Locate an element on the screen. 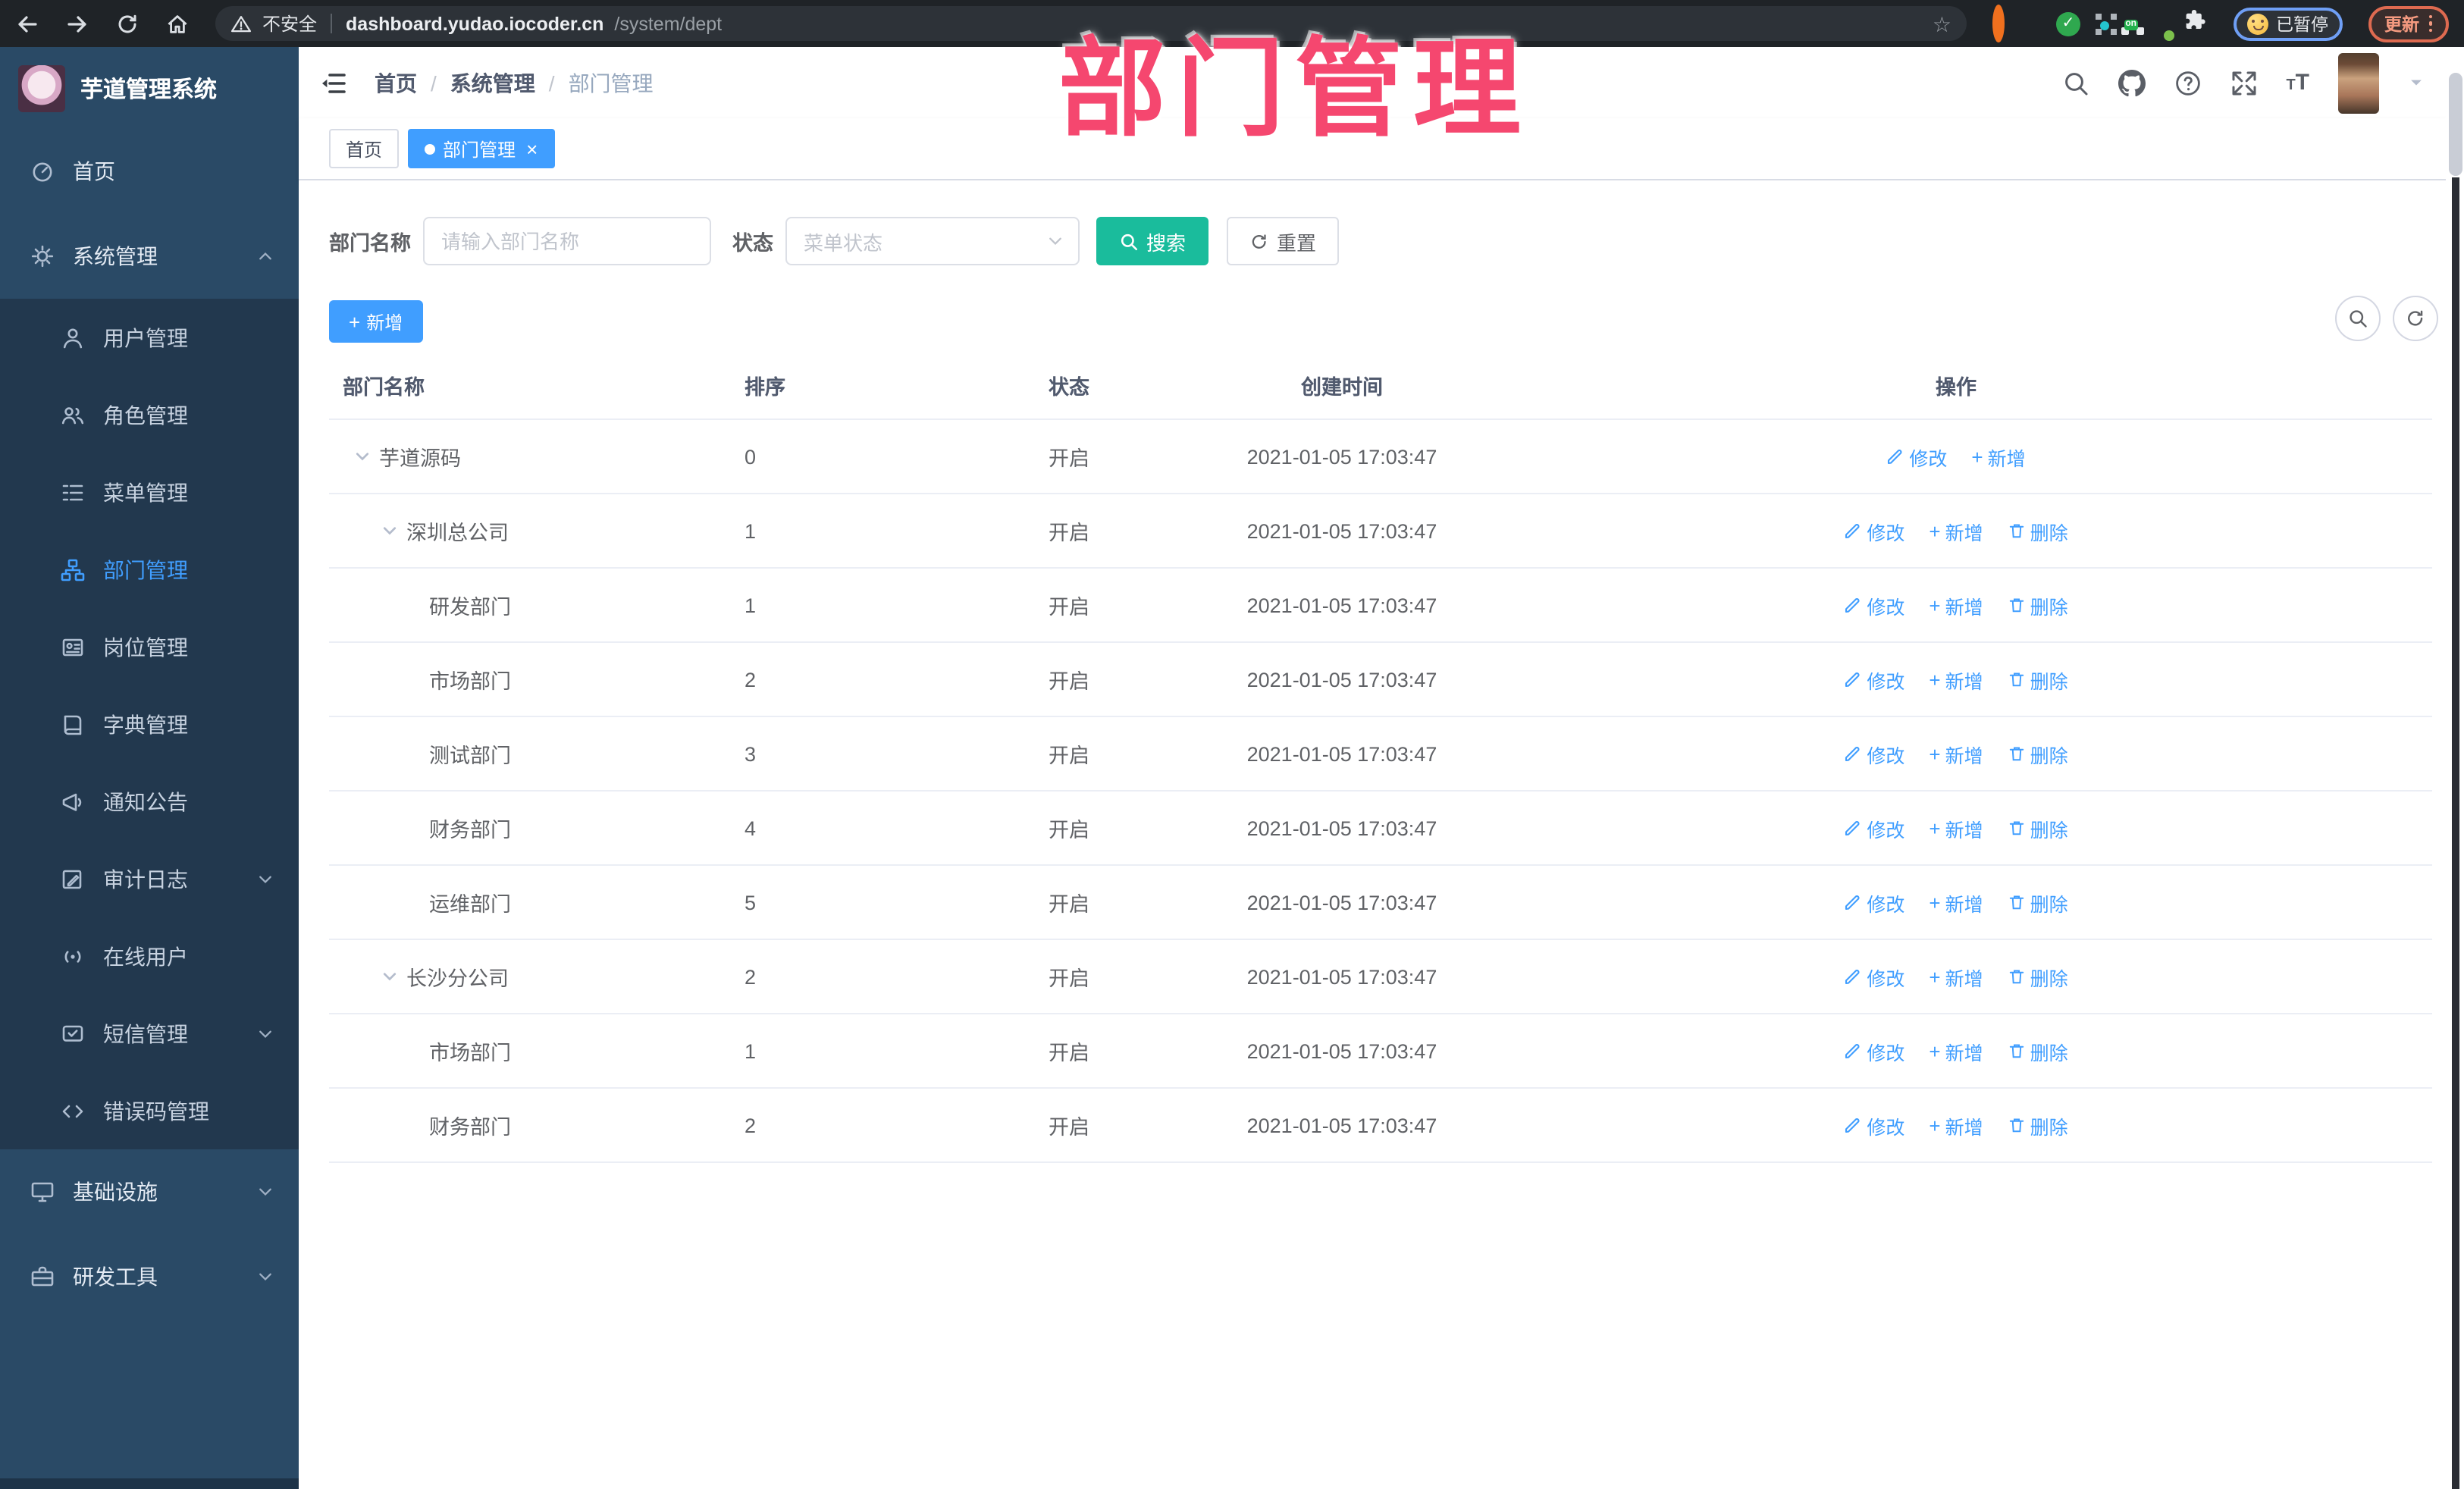  search-button: 搜索 is located at coordinates (1153, 241).